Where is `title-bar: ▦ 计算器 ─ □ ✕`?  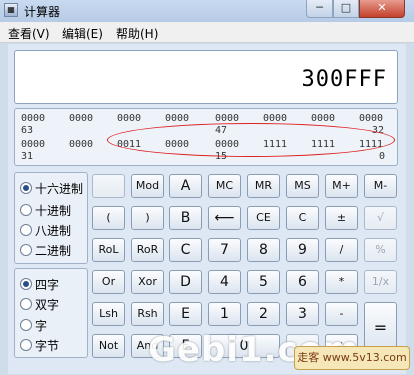 title-bar: ▦ 计算器 ─ □ ✕ is located at coordinates (207, 11).